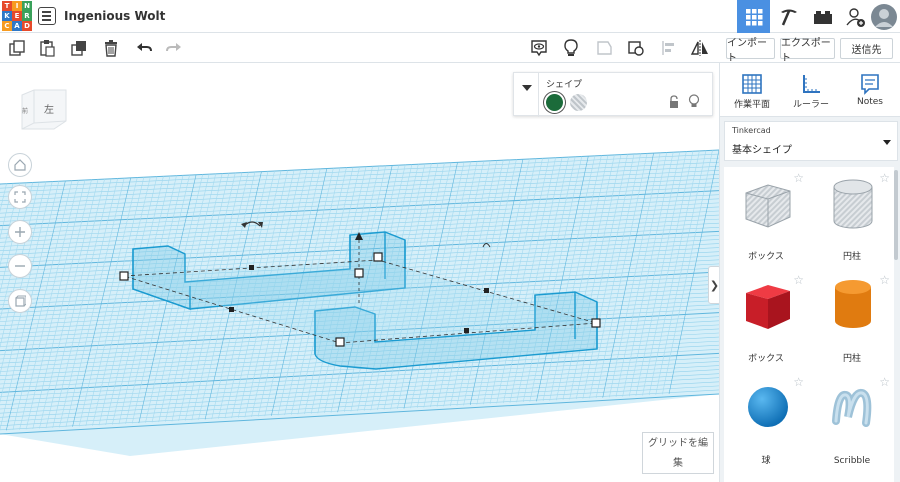  I want to click on pickaxe-button, so click(788, 16).